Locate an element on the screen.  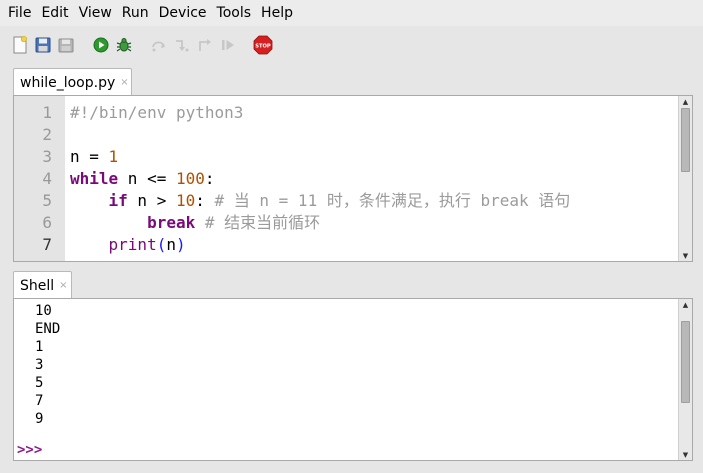
code-line: while n <= 100: is located at coordinates (142, 179).